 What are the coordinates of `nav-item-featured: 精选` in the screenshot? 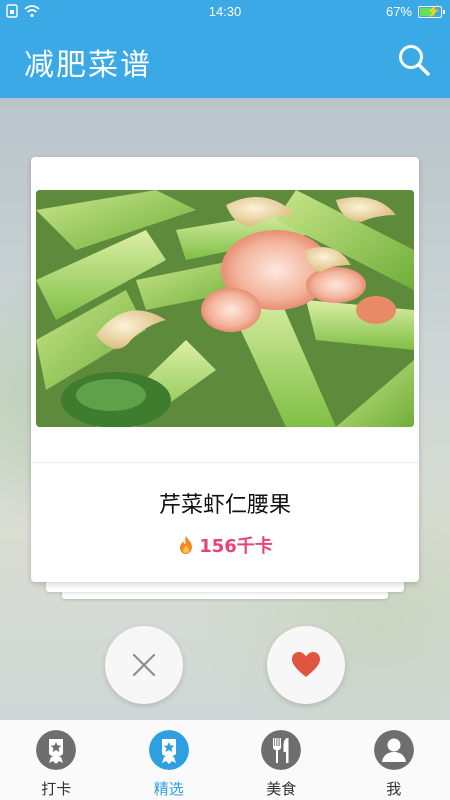 It's located at (169, 760).